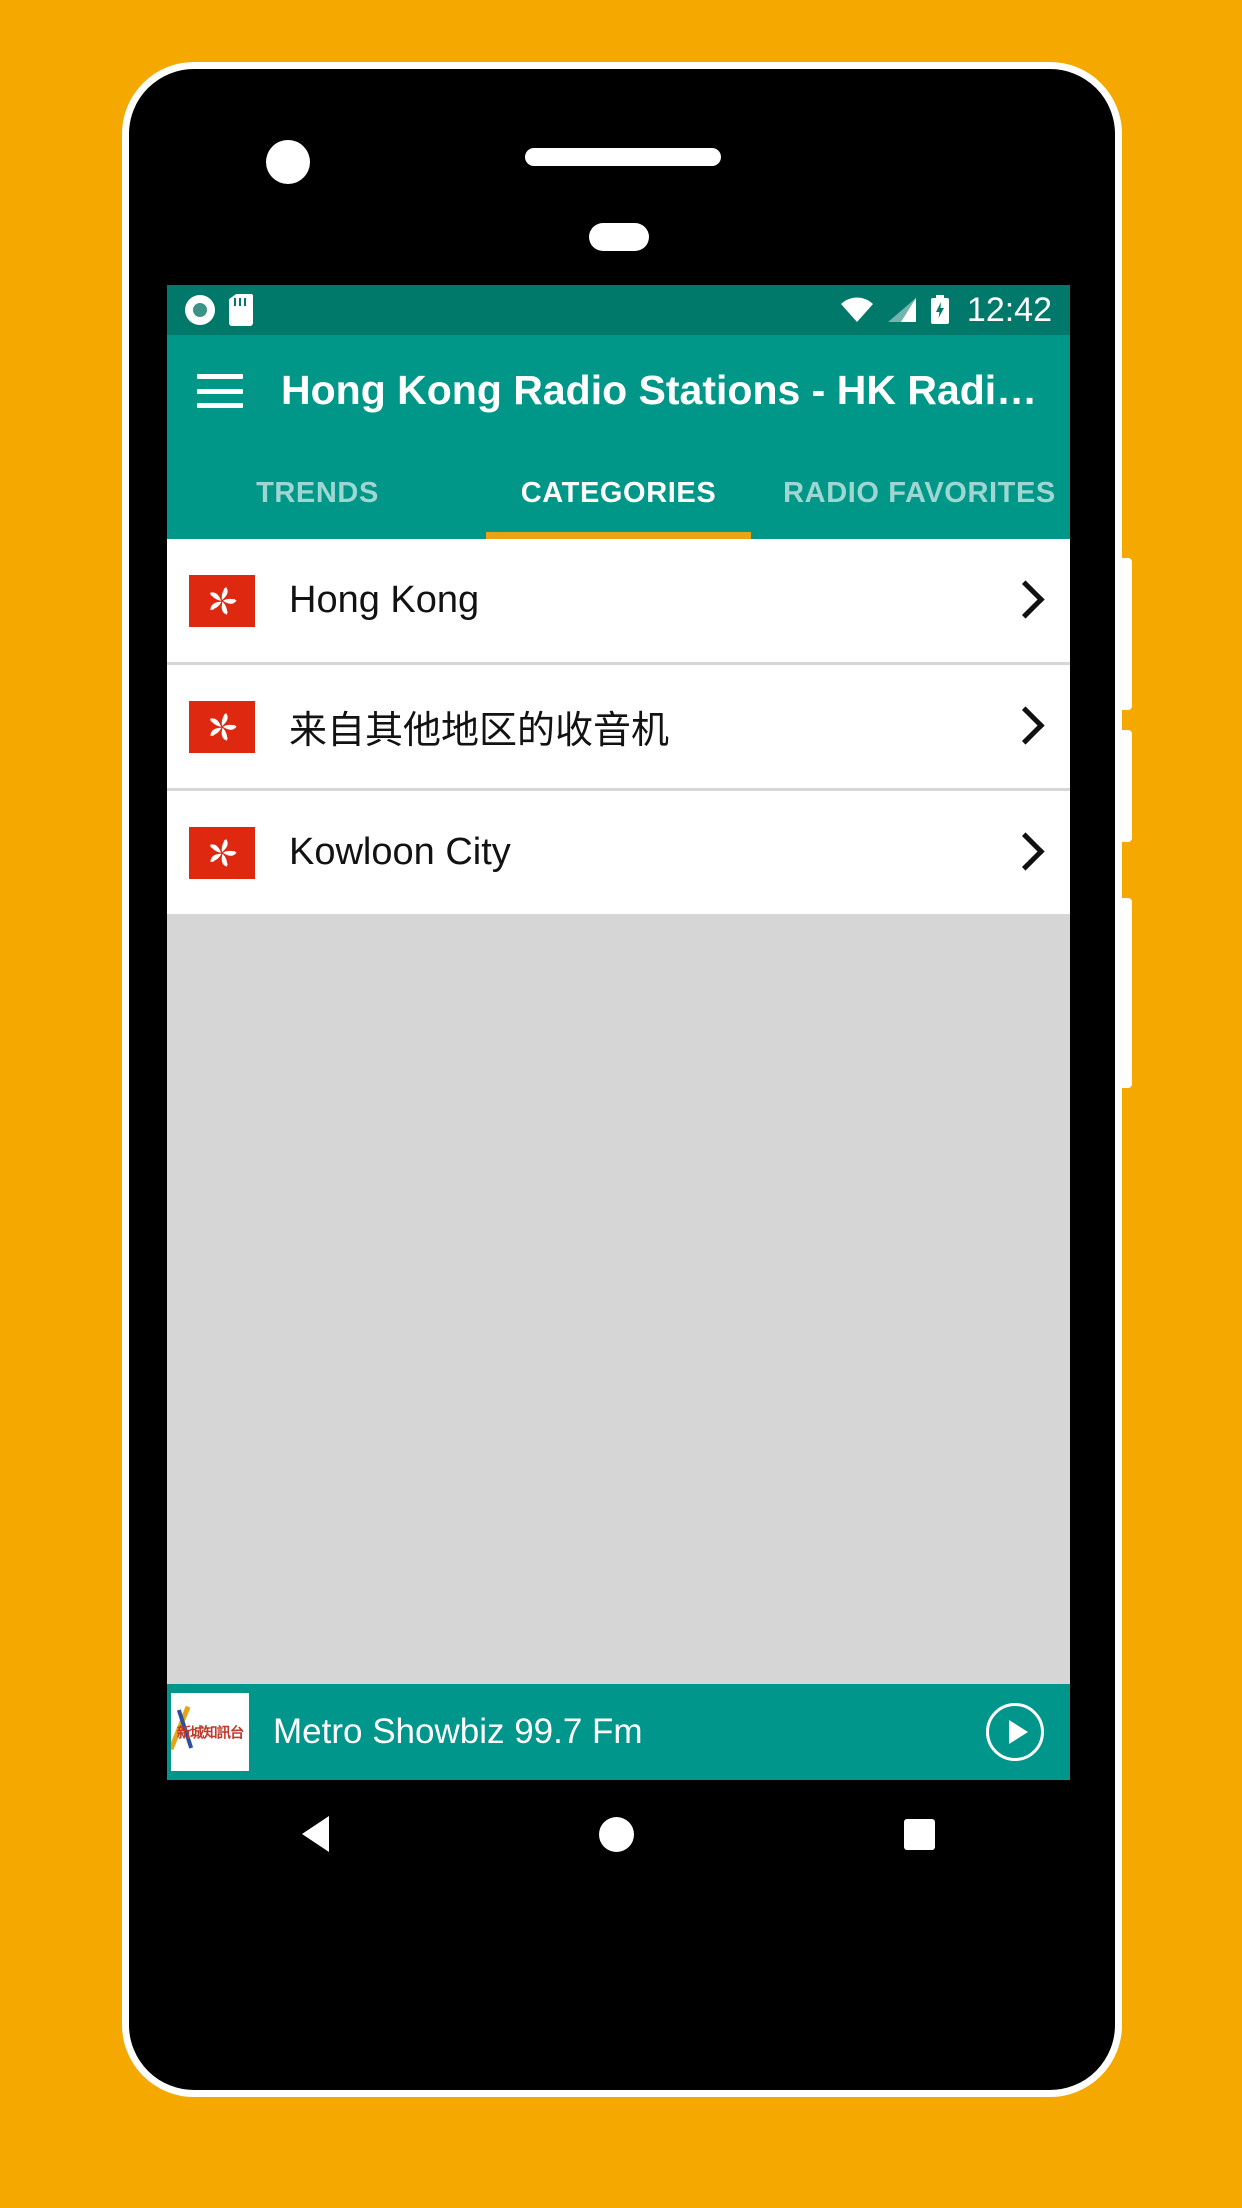 The height and width of the screenshot is (2208, 1242). I want to click on now-playing-title: Metro Showbiz 99.7 Fm, so click(458, 1731).